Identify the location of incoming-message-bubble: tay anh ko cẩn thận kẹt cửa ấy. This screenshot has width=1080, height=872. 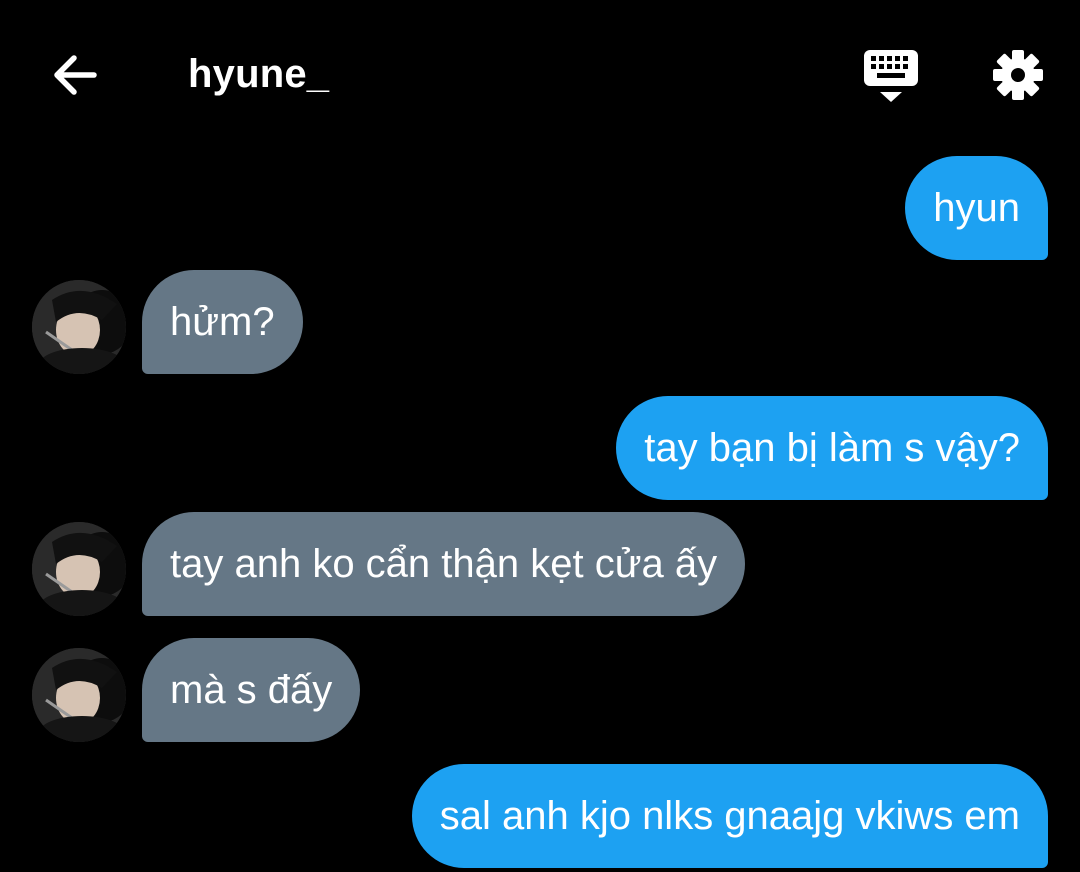
(444, 564).